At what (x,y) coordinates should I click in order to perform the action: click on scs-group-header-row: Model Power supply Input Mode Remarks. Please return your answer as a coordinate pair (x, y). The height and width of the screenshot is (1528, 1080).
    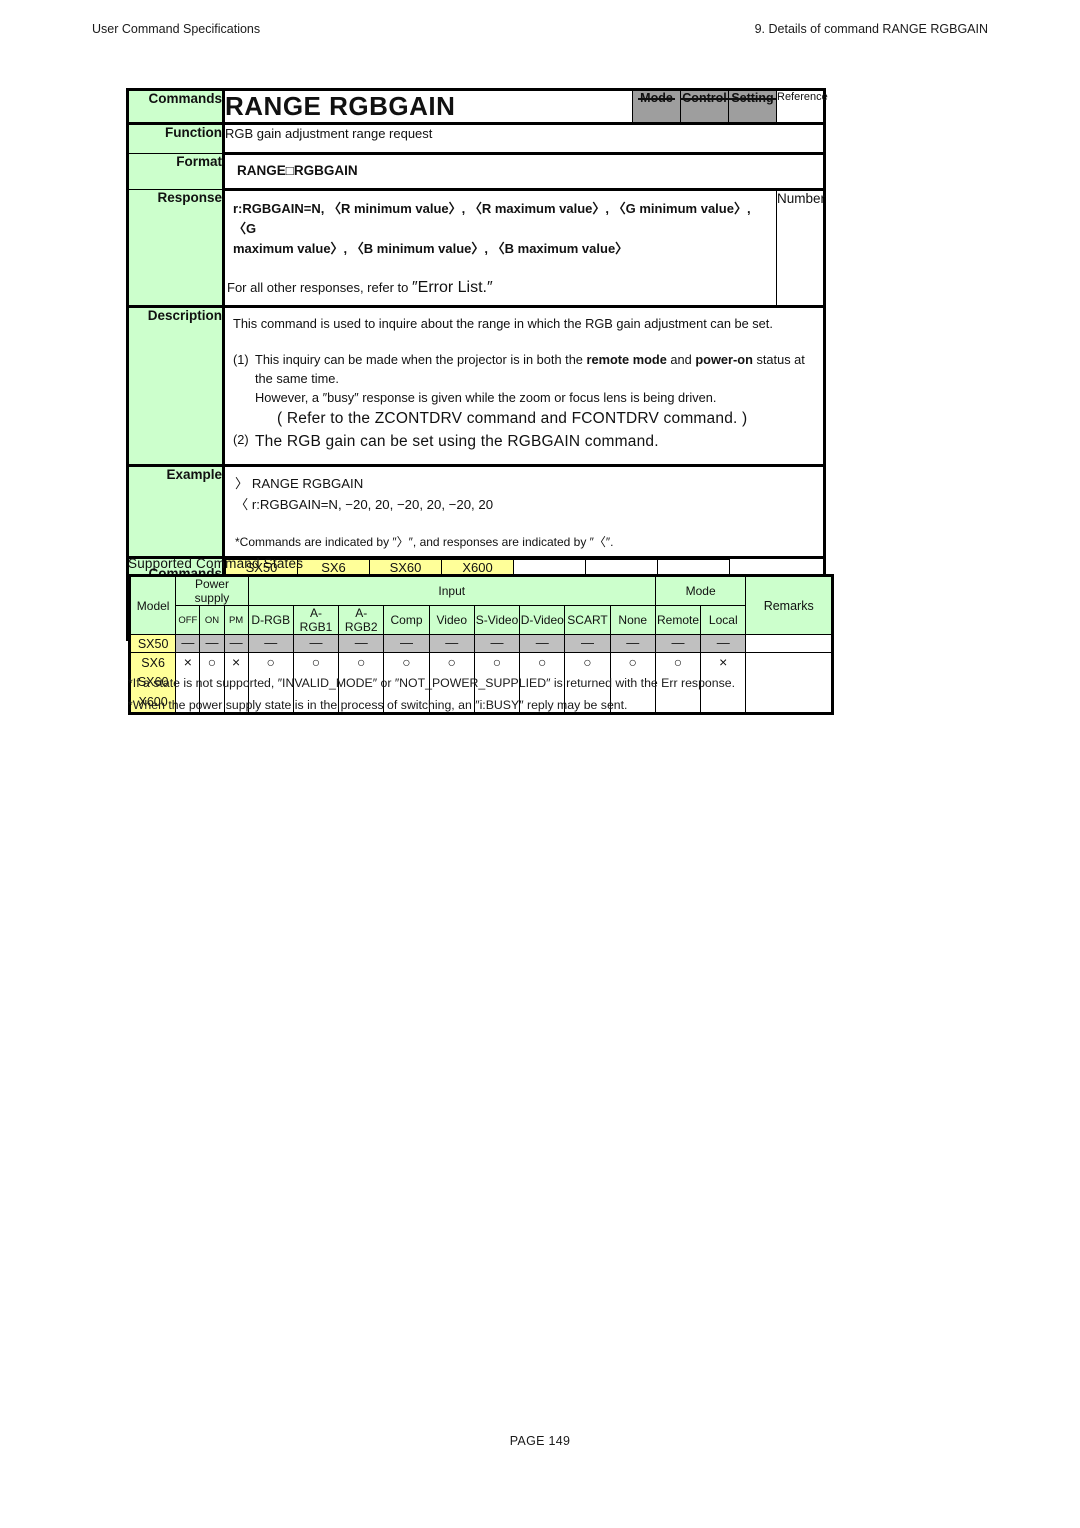
    Looking at the image, I should click on (480, 605).